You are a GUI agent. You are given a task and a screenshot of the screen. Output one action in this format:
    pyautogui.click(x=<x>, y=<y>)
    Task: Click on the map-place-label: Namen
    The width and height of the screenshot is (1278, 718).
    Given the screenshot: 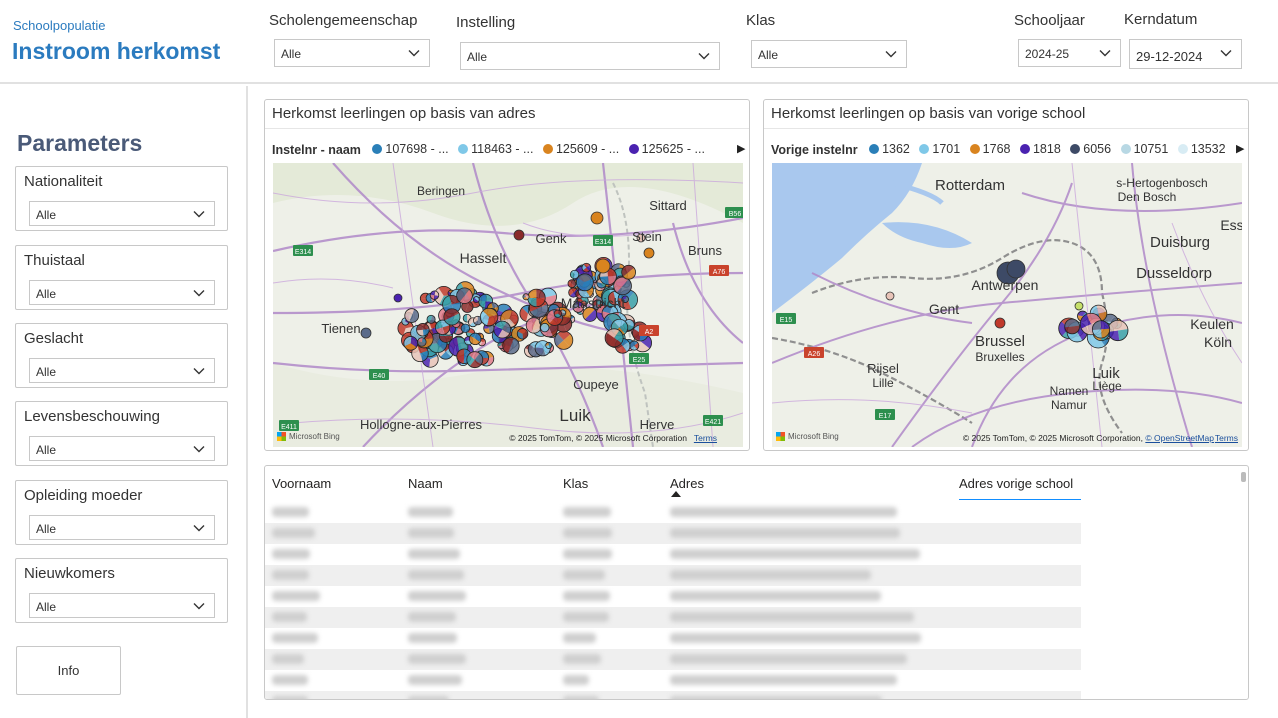 What is the action you would take?
    pyautogui.click(x=1069, y=391)
    